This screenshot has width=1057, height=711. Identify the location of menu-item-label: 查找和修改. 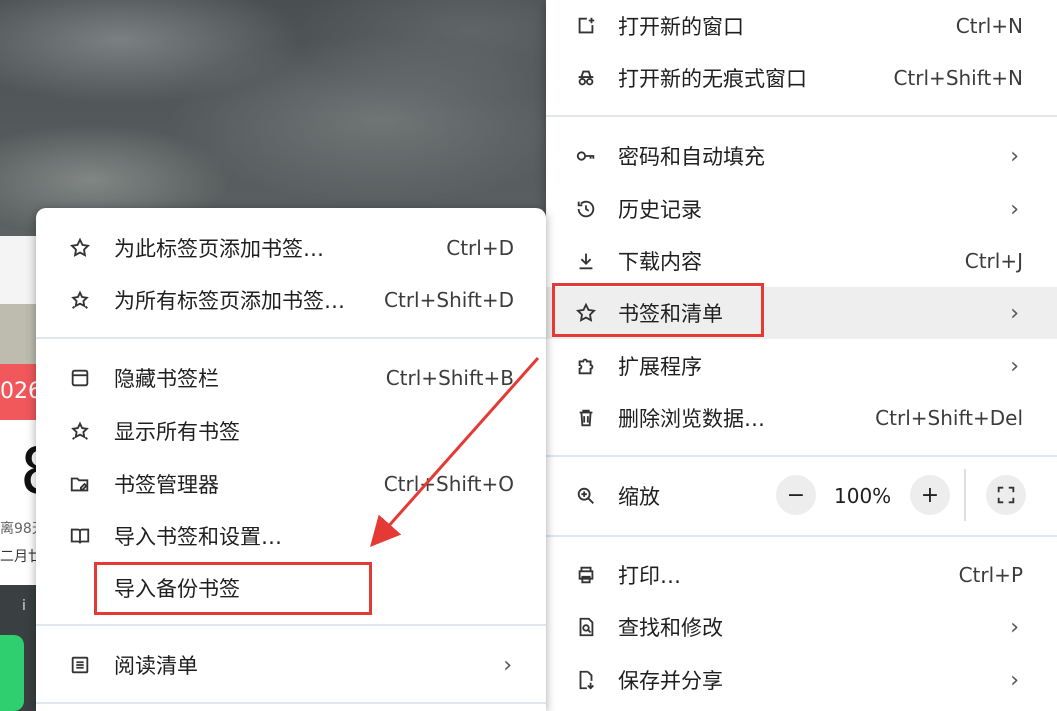
(670, 628).